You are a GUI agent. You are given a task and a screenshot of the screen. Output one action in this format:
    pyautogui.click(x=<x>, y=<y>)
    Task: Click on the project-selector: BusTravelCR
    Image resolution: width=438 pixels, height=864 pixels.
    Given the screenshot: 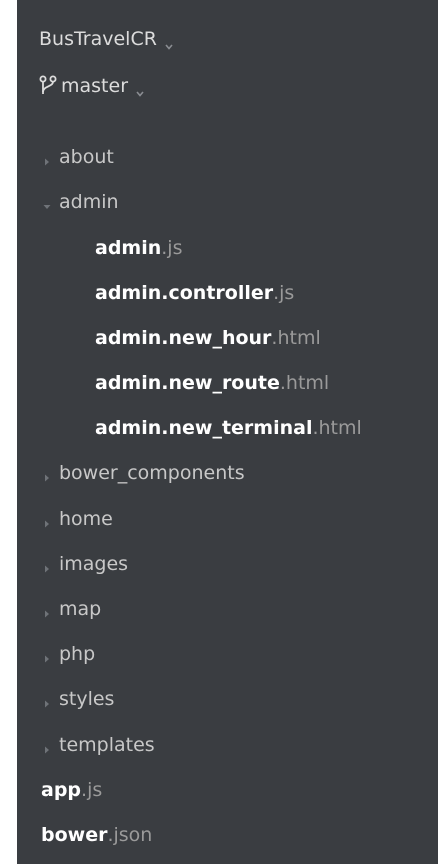 What is the action you would take?
    pyautogui.click(x=106, y=39)
    